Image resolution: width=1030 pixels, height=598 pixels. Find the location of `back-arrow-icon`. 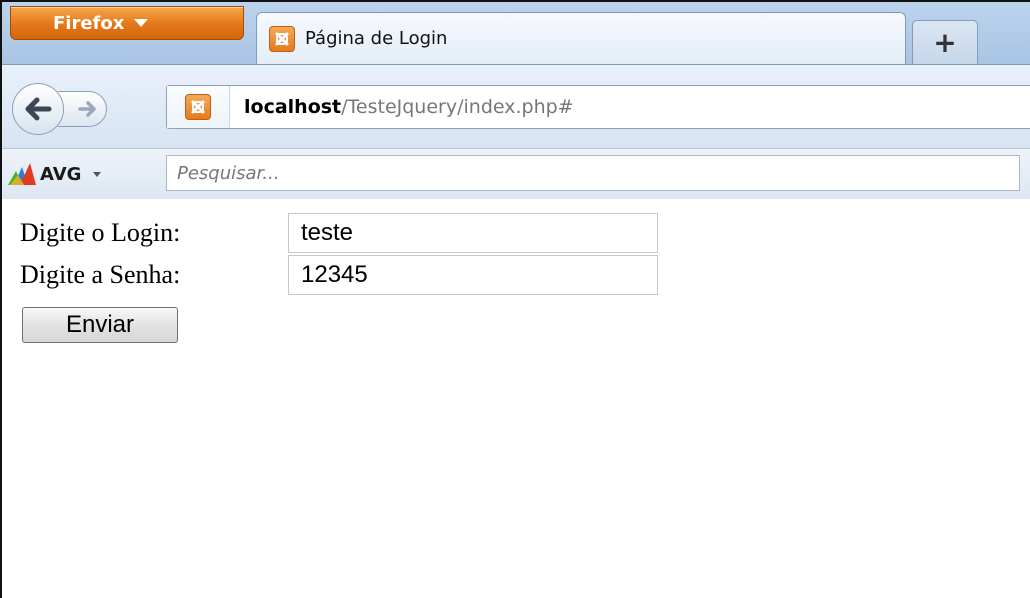

back-arrow-icon is located at coordinates (38, 109).